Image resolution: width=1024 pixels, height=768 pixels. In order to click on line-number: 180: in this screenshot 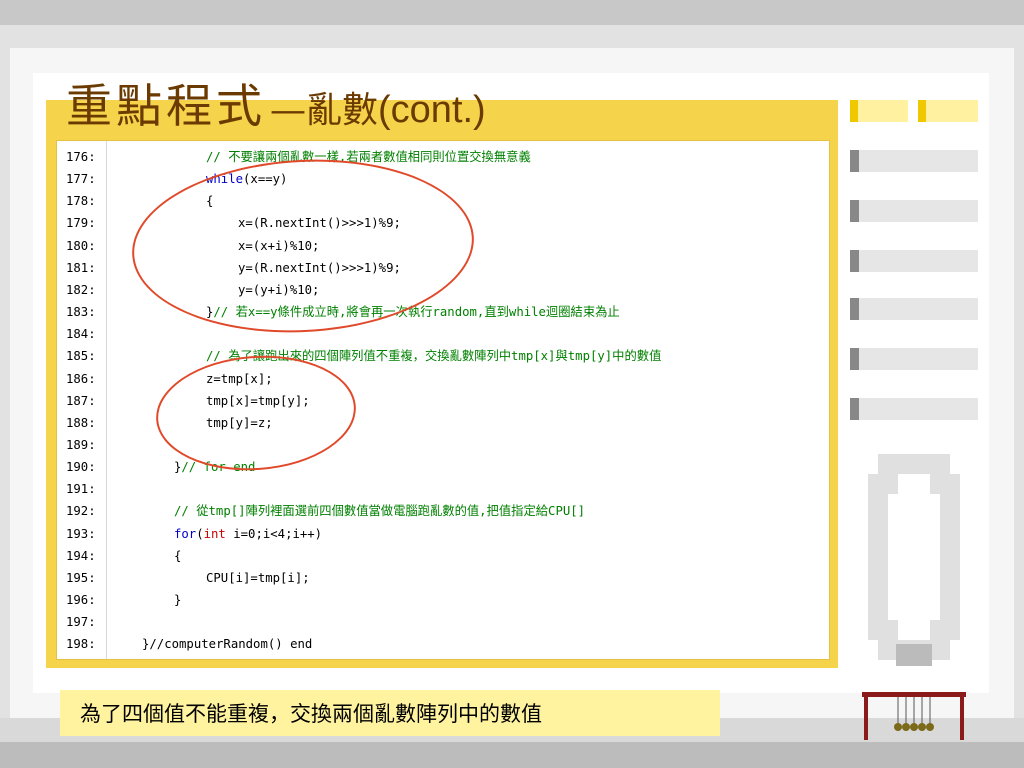, I will do `click(81, 245)`.